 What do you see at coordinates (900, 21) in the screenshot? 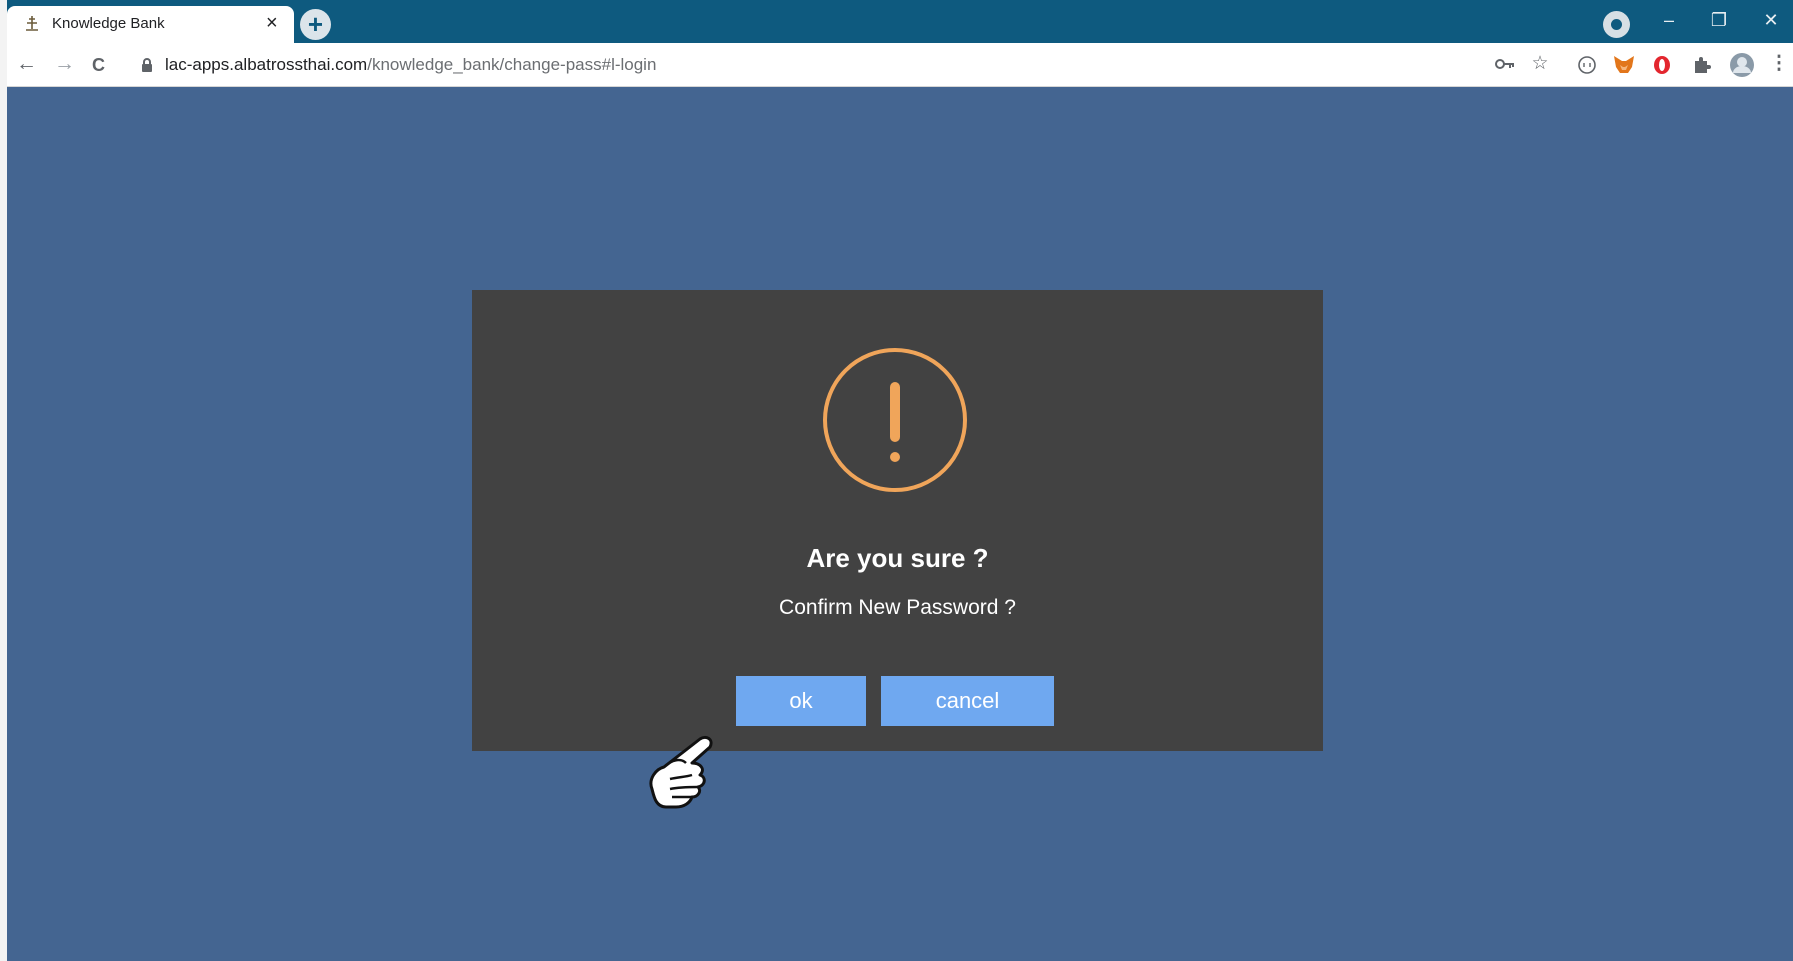
I see `tab-strip: Knowledge Bank × + – ❐ ✕` at bounding box center [900, 21].